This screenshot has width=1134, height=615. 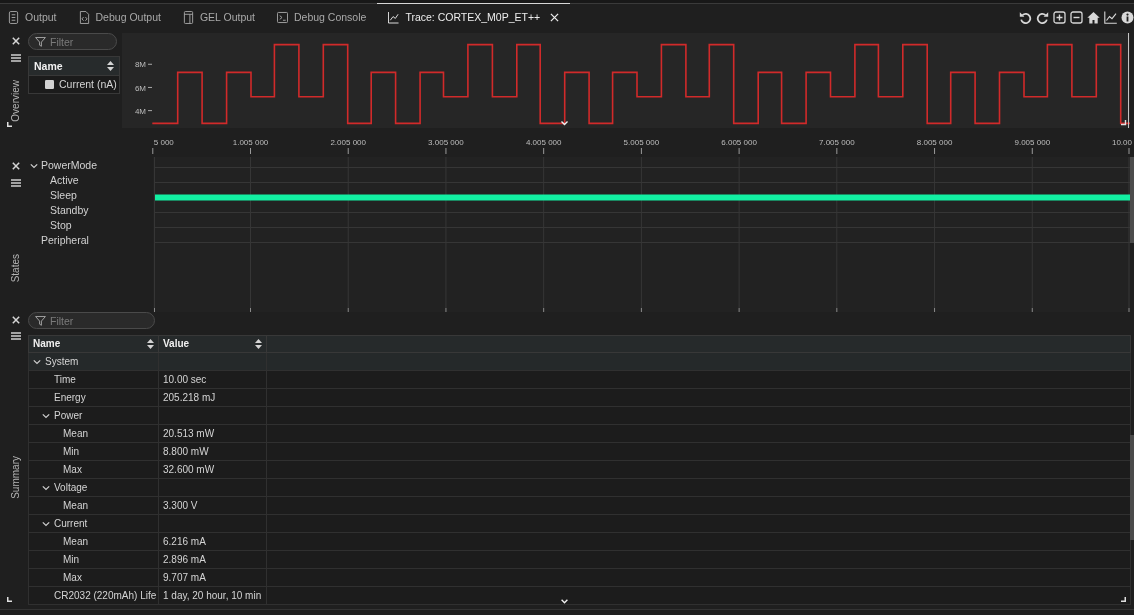 What do you see at coordinates (65, 379) in the screenshot?
I see `tree-label: Time` at bounding box center [65, 379].